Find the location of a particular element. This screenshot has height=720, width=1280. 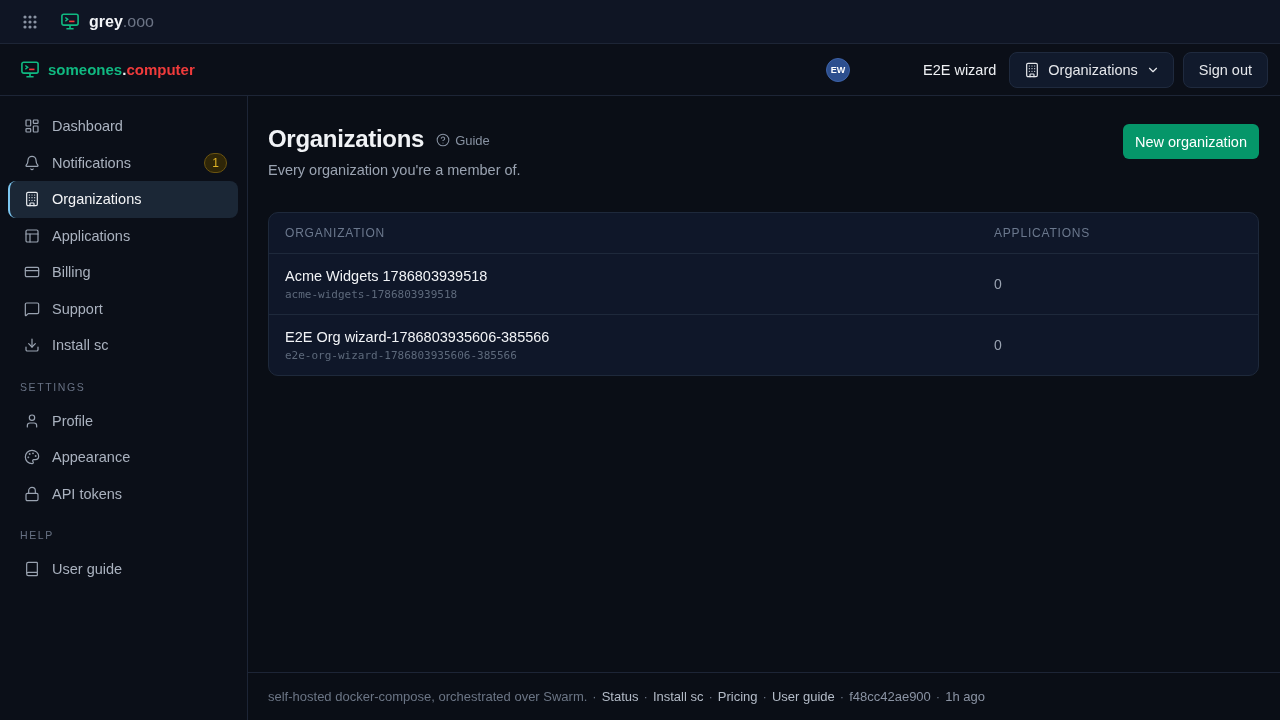

book-icon is located at coordinates (32, 569).